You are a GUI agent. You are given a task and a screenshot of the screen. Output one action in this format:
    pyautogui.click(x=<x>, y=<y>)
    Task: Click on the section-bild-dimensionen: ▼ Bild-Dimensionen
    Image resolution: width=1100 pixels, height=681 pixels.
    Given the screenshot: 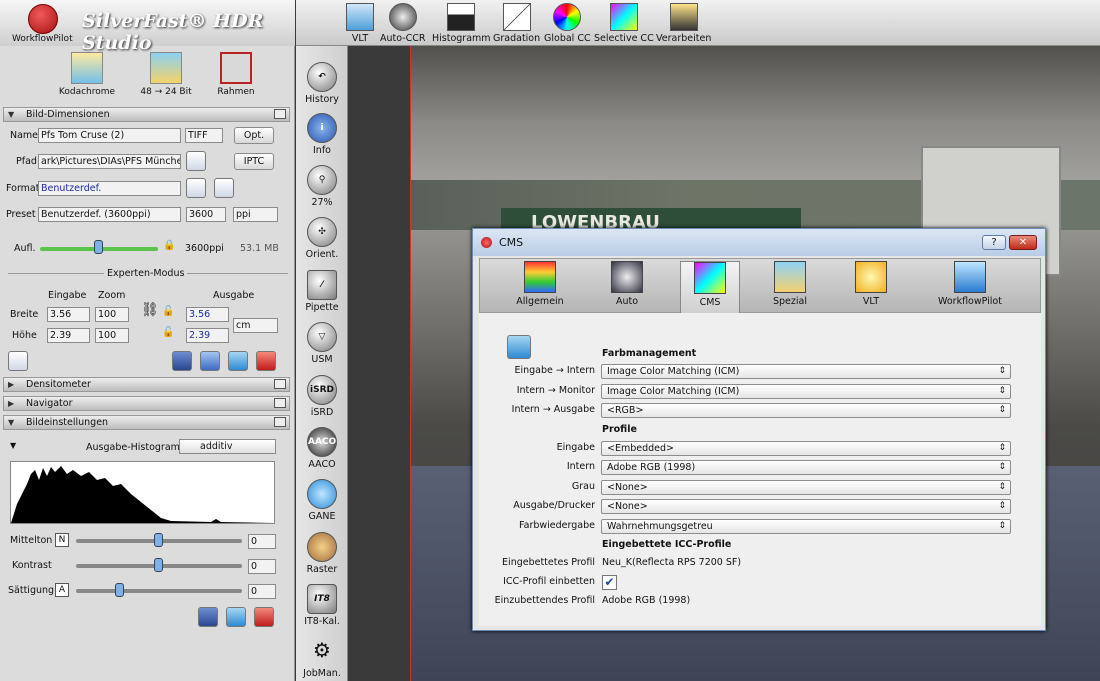 What is the action you would take?
    pyautogui.click(x=146, y=114)
    